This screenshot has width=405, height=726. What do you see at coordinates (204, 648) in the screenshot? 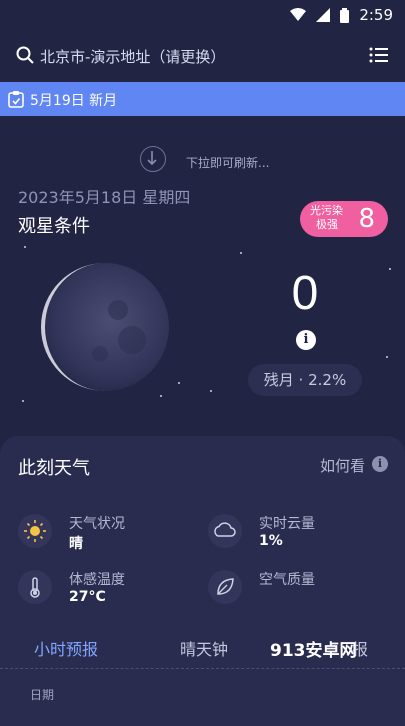
I see `tab-clear-sky-clock: 晴天钟` at bounding box center [204, 648].